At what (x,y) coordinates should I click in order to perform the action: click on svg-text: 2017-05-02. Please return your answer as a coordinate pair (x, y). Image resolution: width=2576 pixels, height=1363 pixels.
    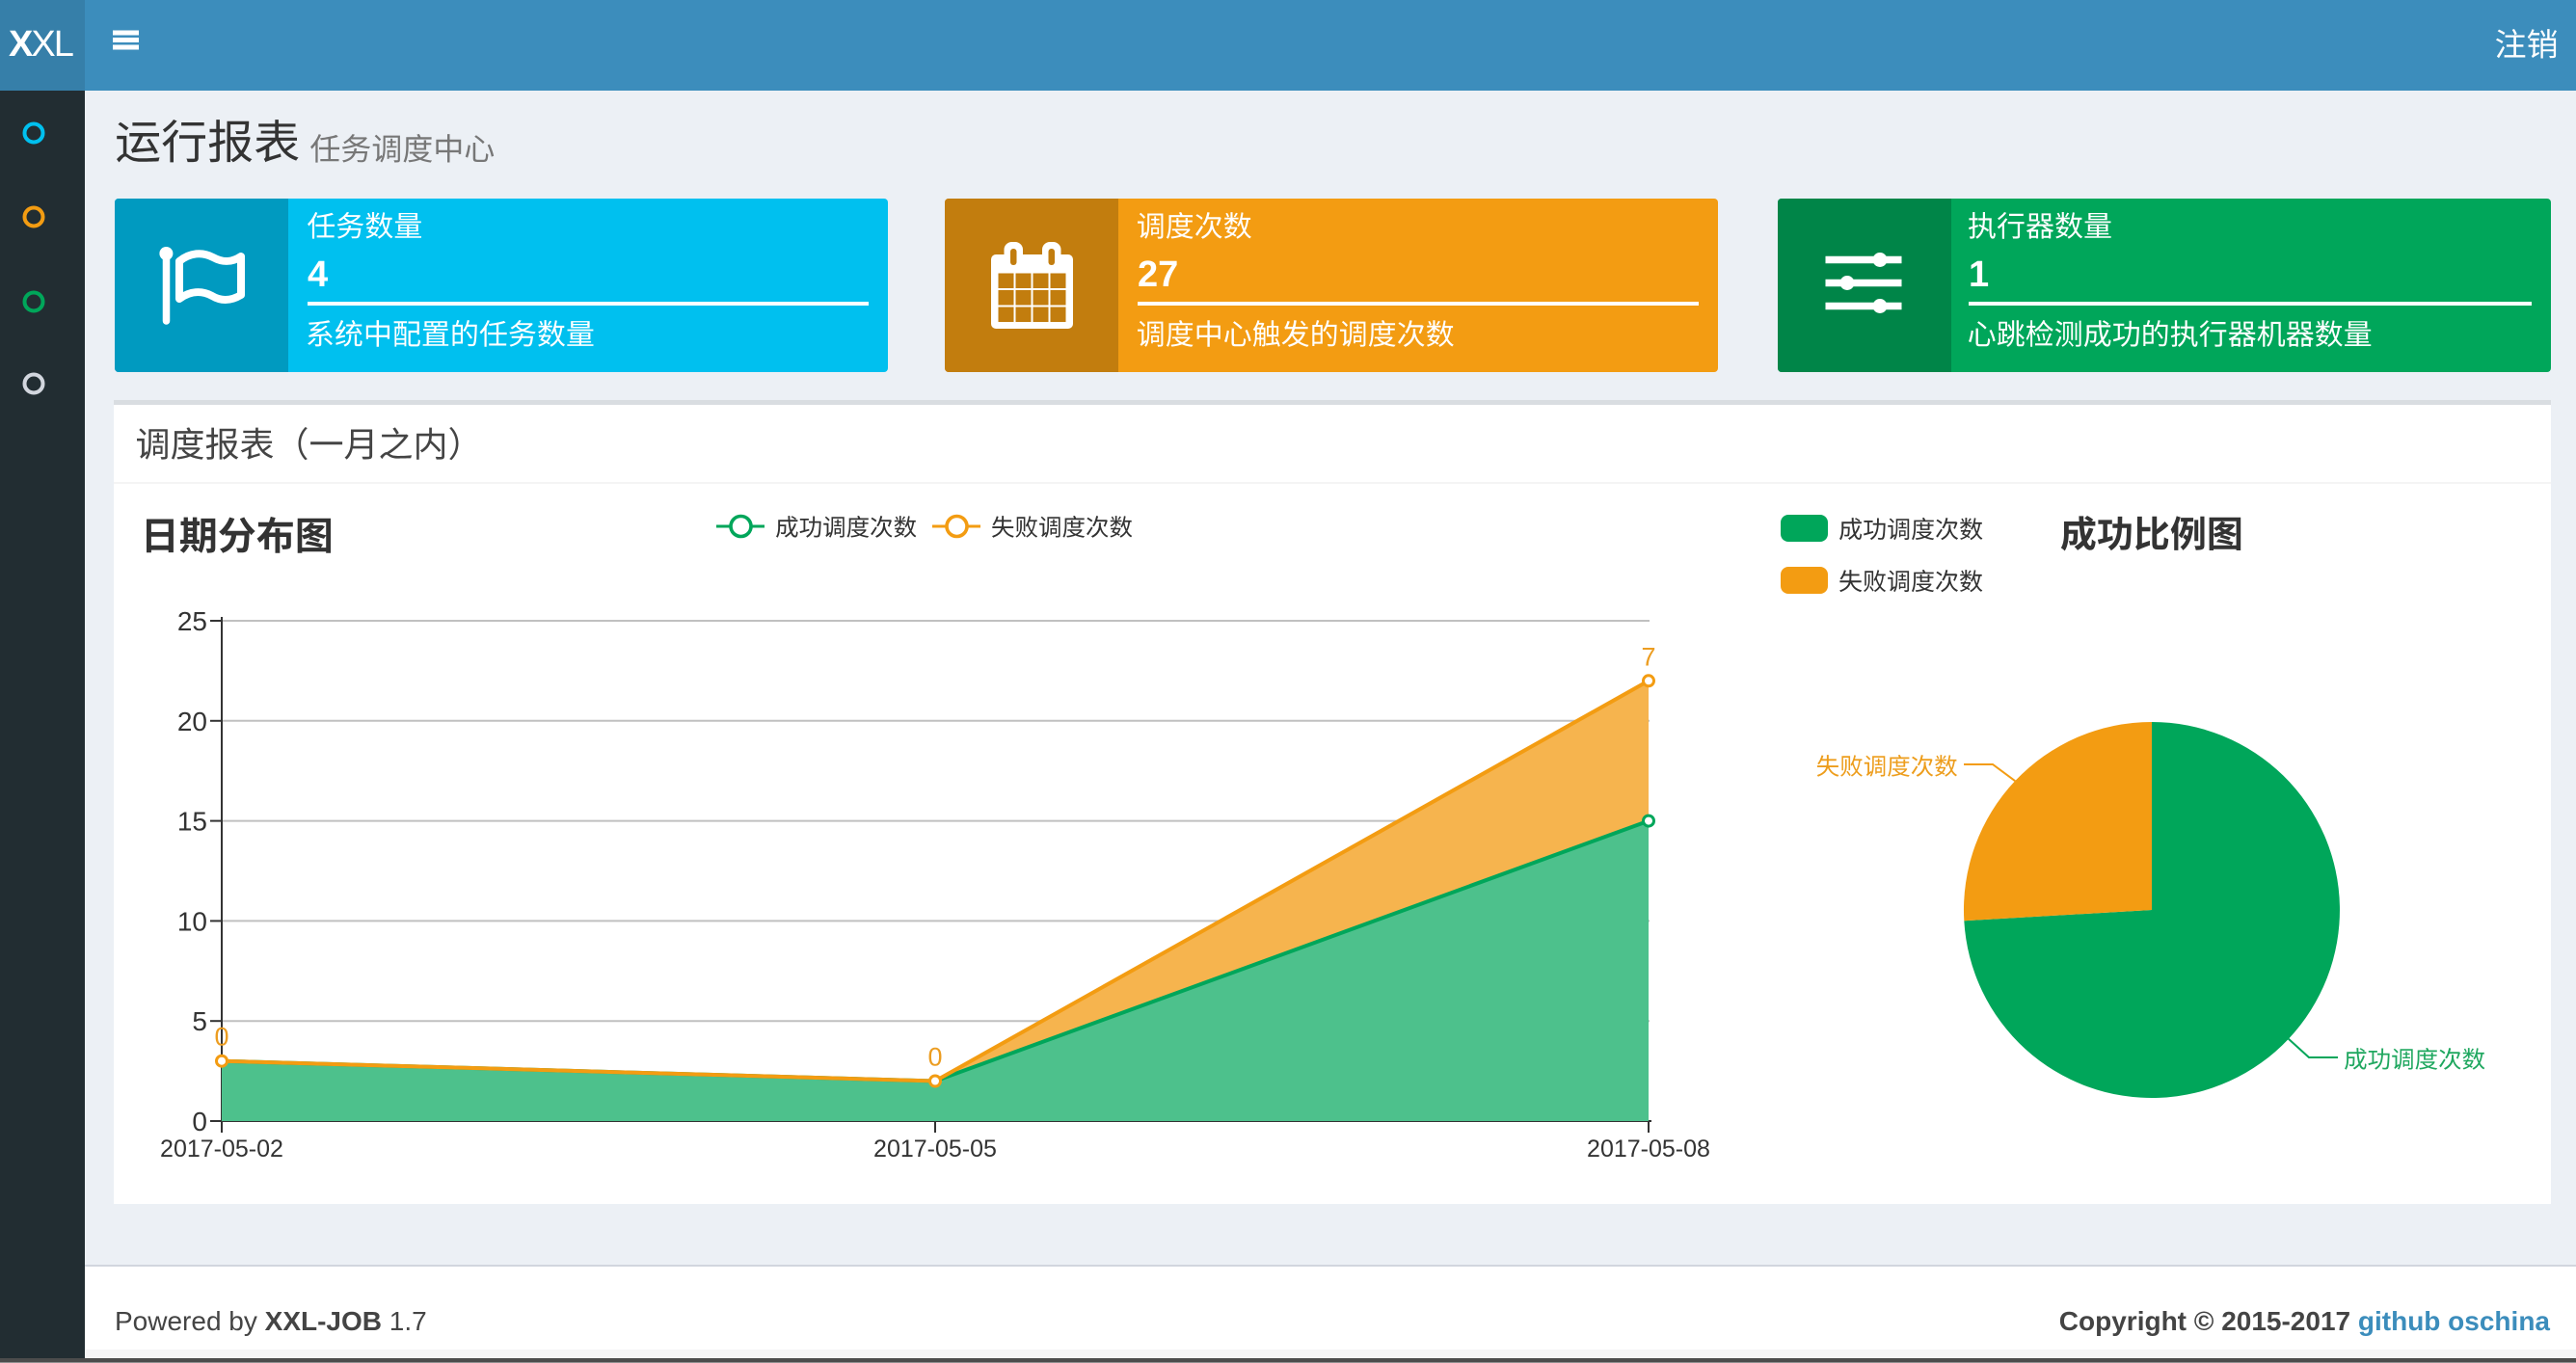
    Looking at the image, I should click on (222, 1149).